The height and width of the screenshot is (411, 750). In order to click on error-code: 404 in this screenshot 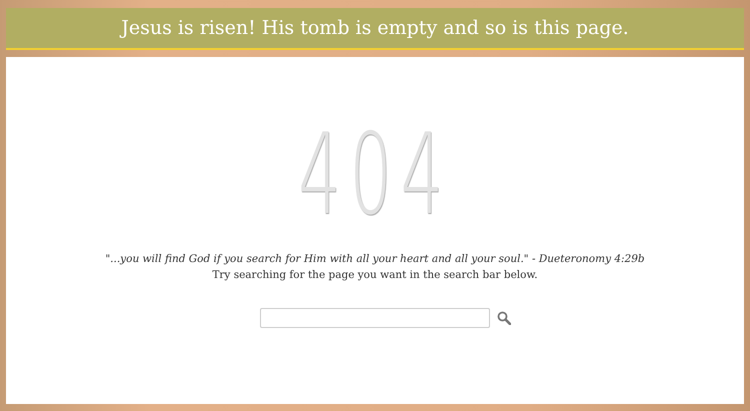, I will do `click(375, 175)`.